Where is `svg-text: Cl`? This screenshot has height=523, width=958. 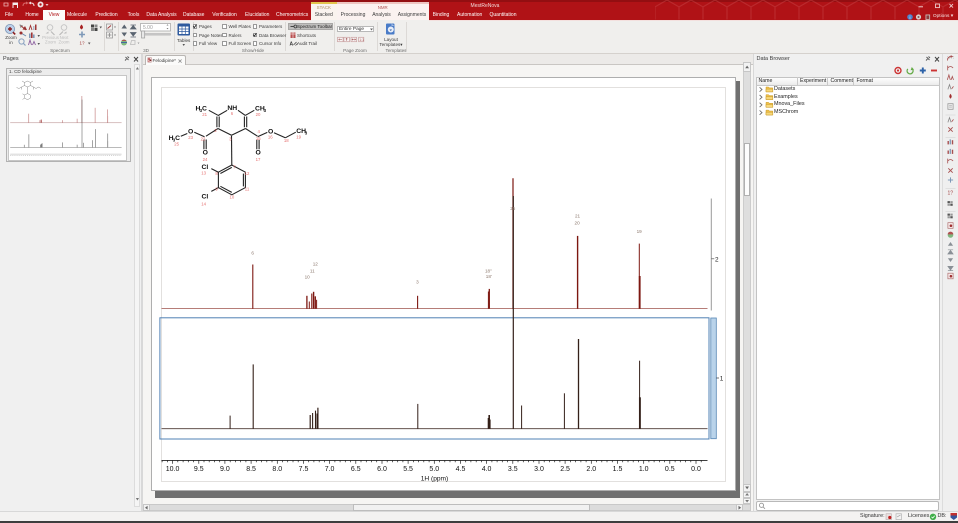 svg-text: Cl is located at coordinates (205, 197).